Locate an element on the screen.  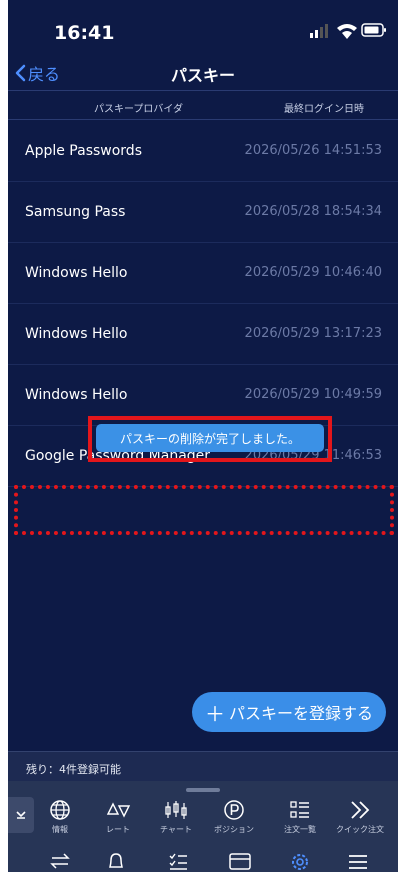
status-icons is located at coordinates (348, 31).